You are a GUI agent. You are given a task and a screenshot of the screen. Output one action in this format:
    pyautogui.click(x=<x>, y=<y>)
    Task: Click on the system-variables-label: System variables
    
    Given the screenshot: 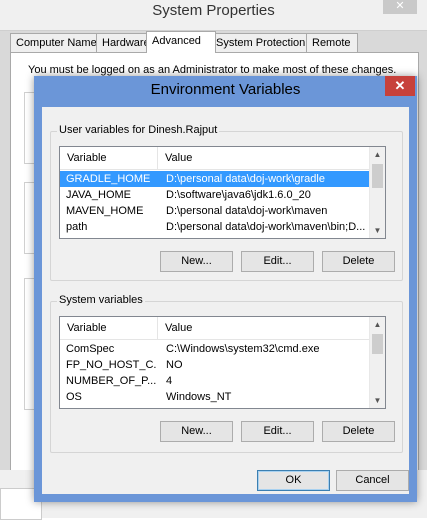 What is the action you would take?
    pyautogui.click(x=101, y=300)
    